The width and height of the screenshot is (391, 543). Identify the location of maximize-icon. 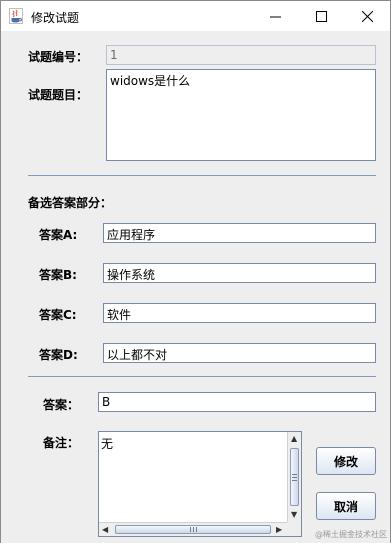
(321, 16).